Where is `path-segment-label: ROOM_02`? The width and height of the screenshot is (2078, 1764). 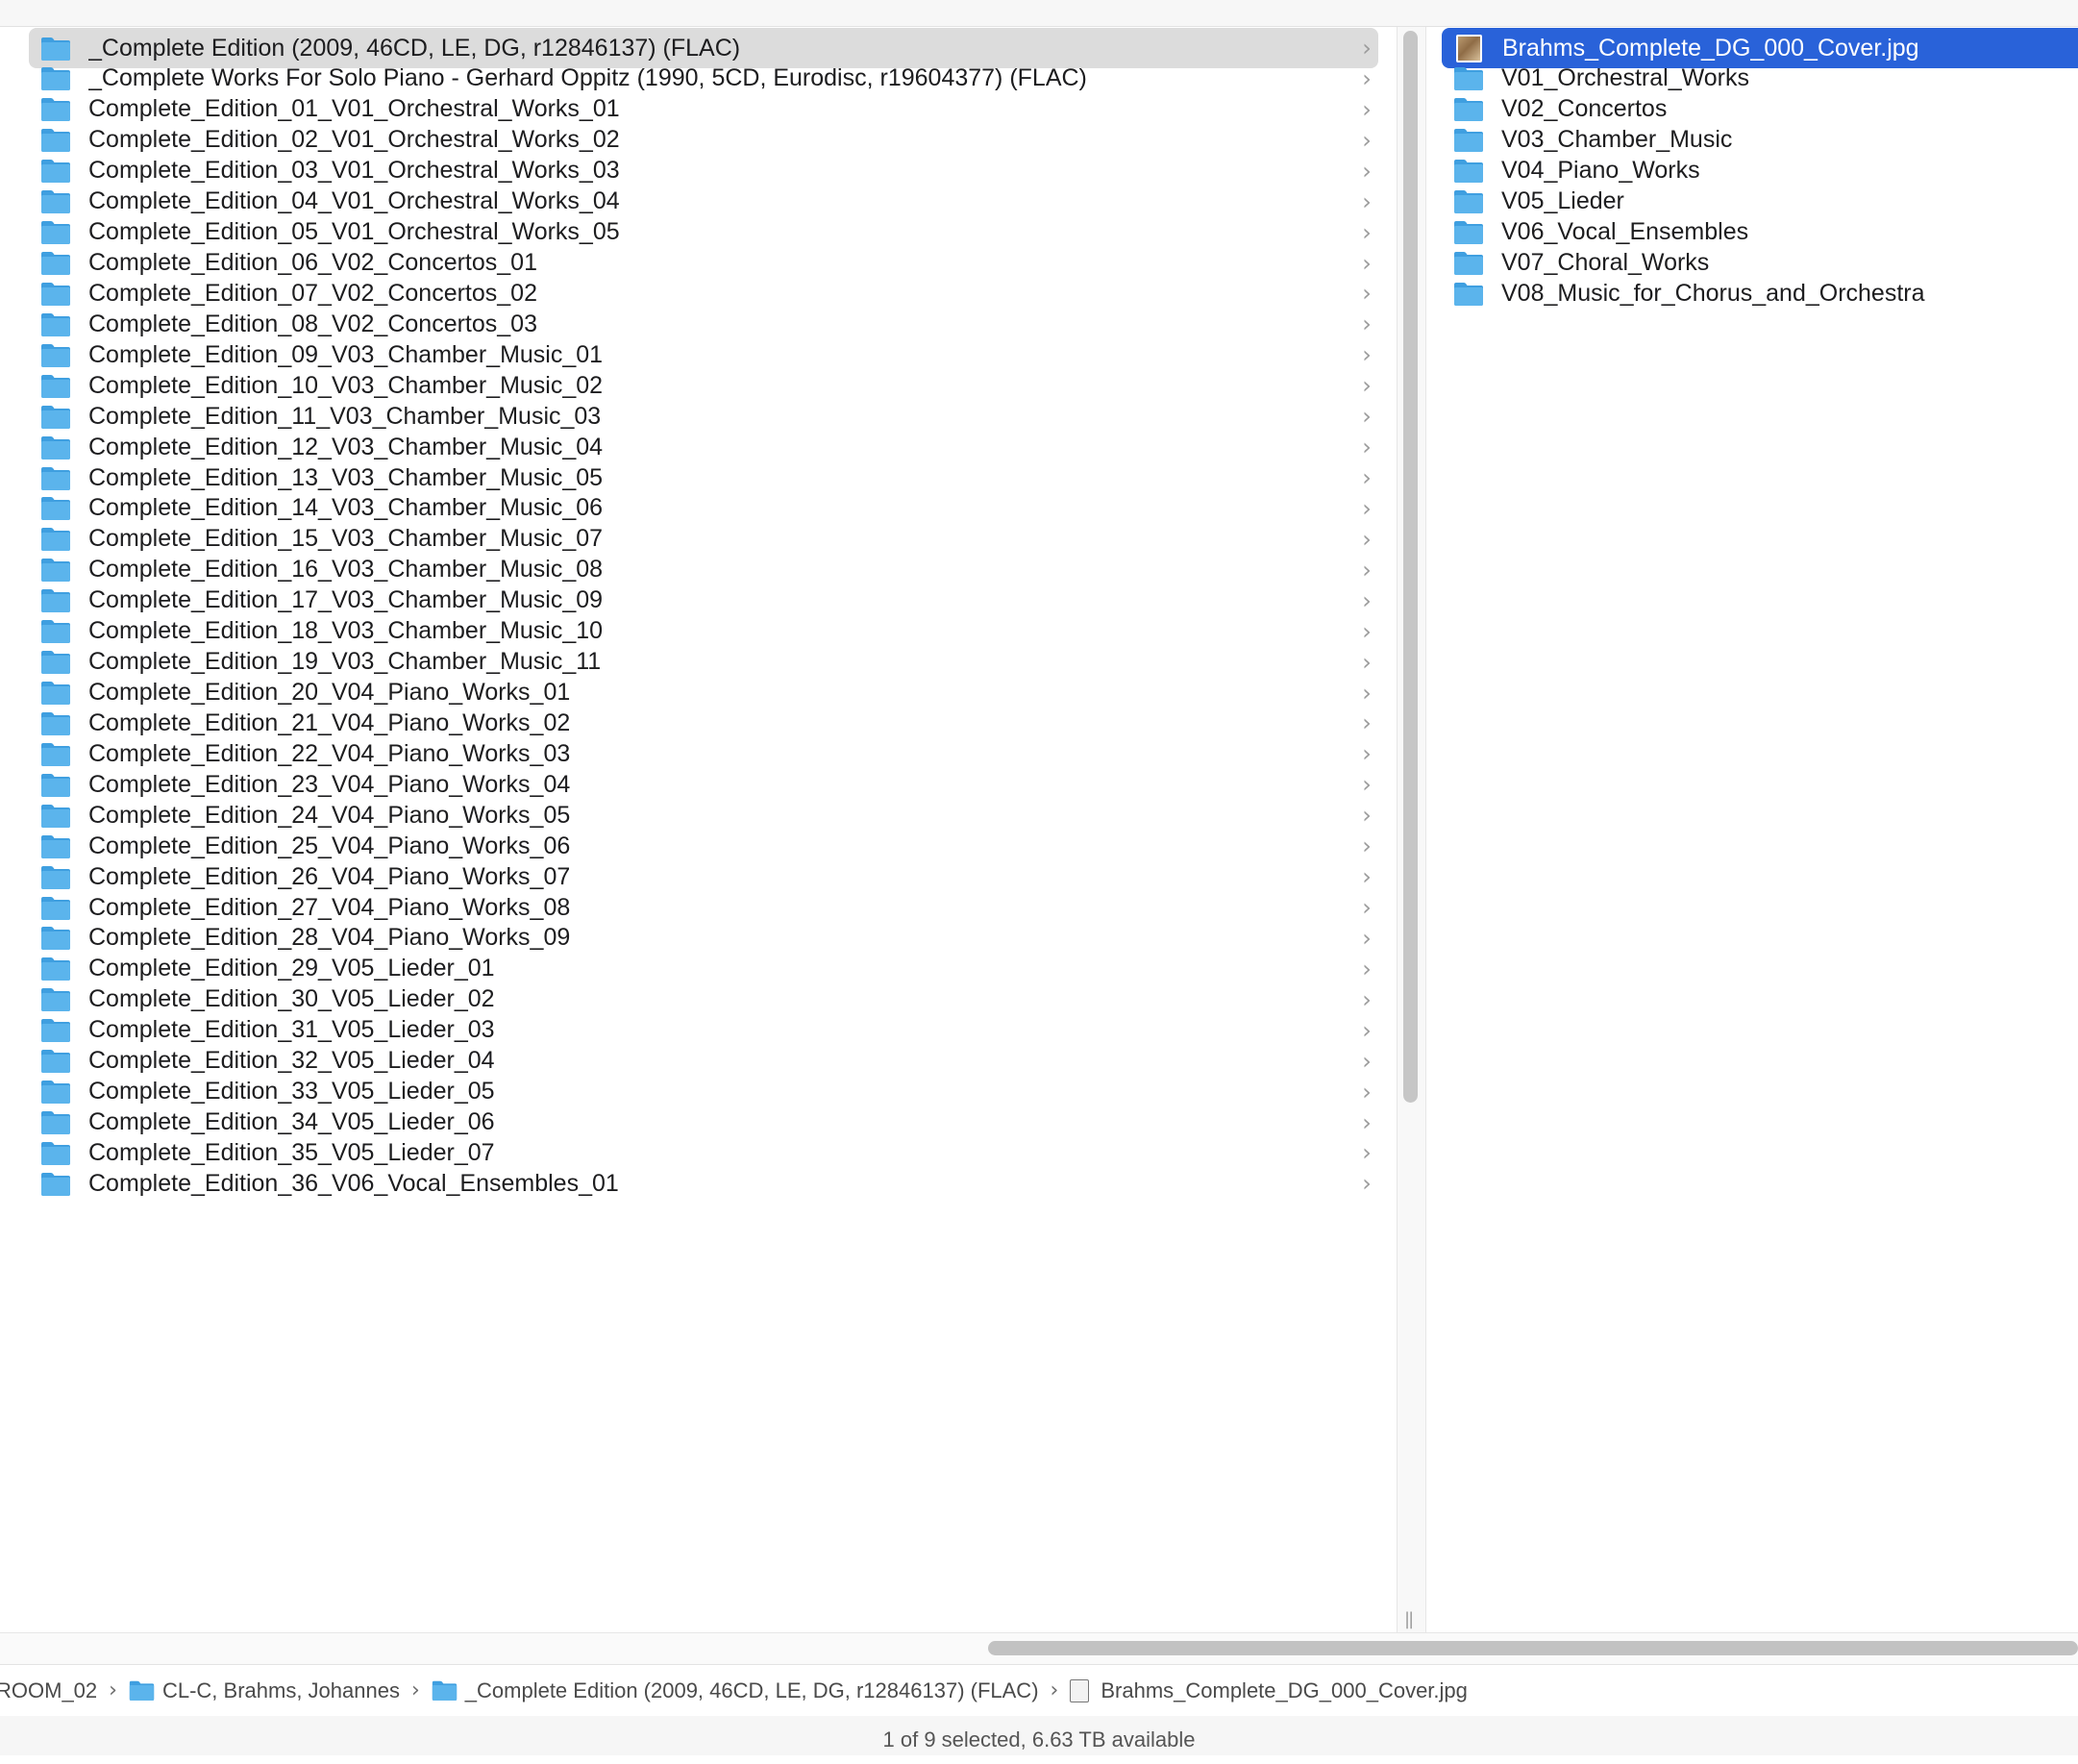 path-segment-label: ROOM_02 is located at coordinates (49, 1689).